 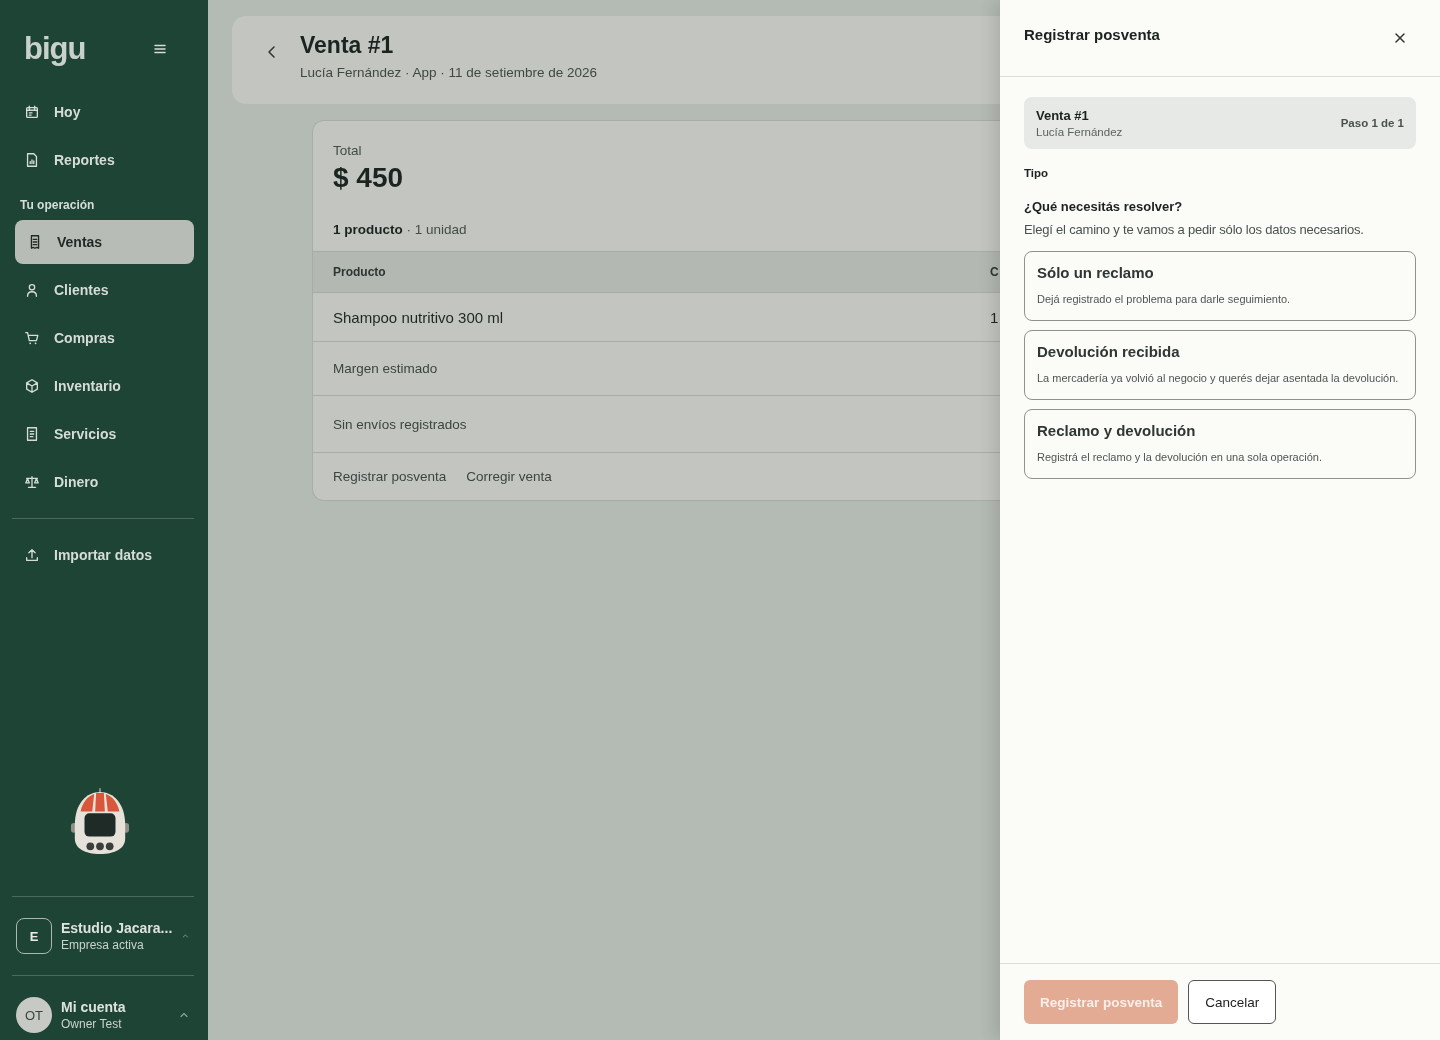 What do you see at coordinates (368, 178) in the screenshot?
I see `total-amount: $ 450` at bounding box center [368, 178].